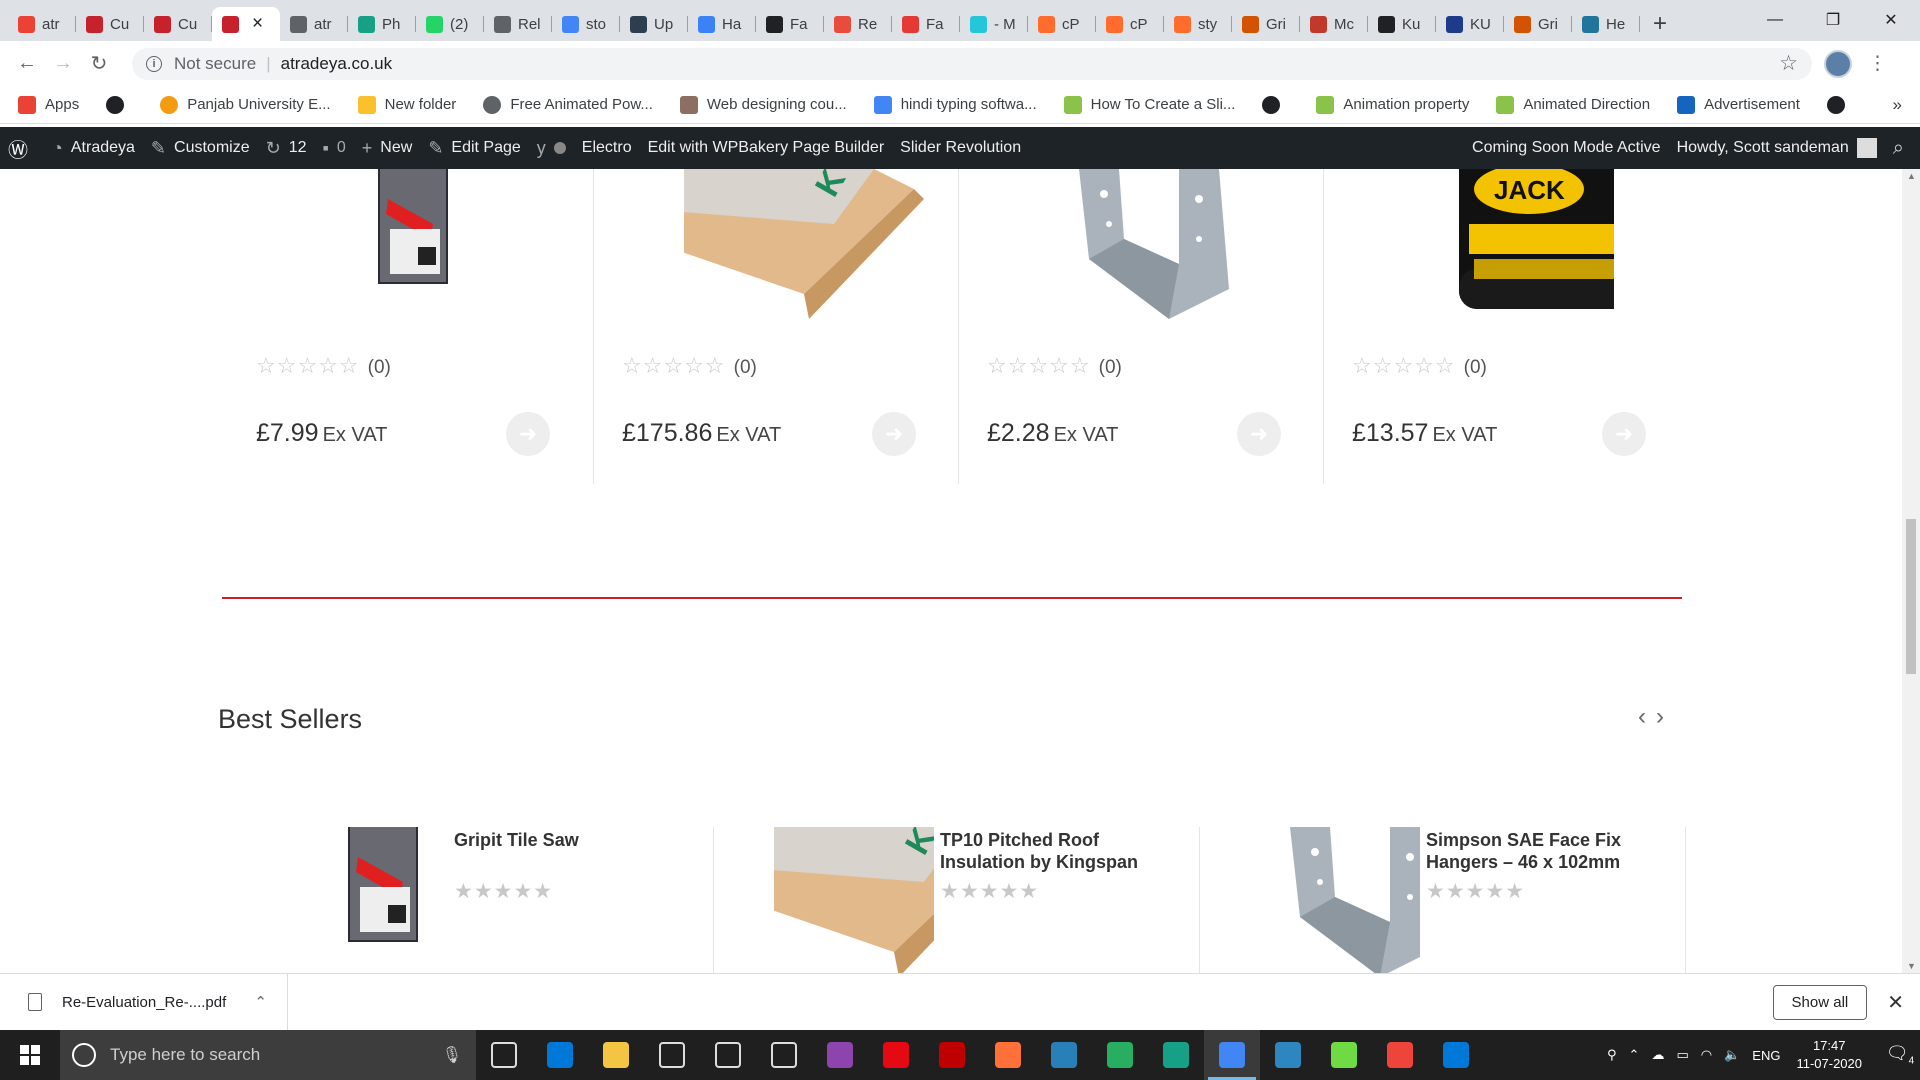 The width and height of the screenshot is (1920, 1080). Describe the element at coordinates (1682, 1055) in the screenshot. I see `battery-icon: ▭` at that location.